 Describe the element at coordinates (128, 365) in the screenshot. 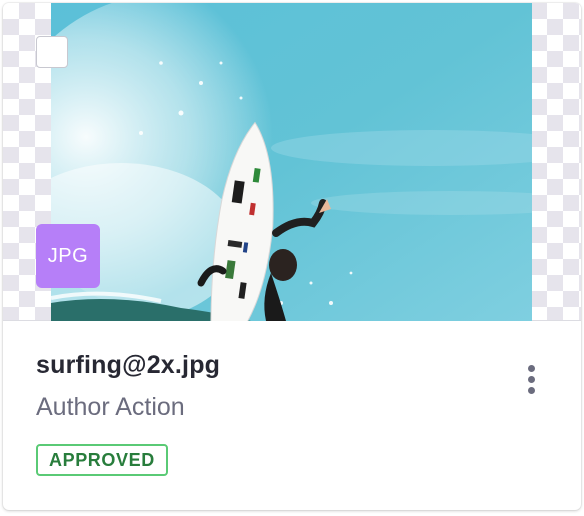

I see `file-name-title: surfing@2x.jpg` at that location.